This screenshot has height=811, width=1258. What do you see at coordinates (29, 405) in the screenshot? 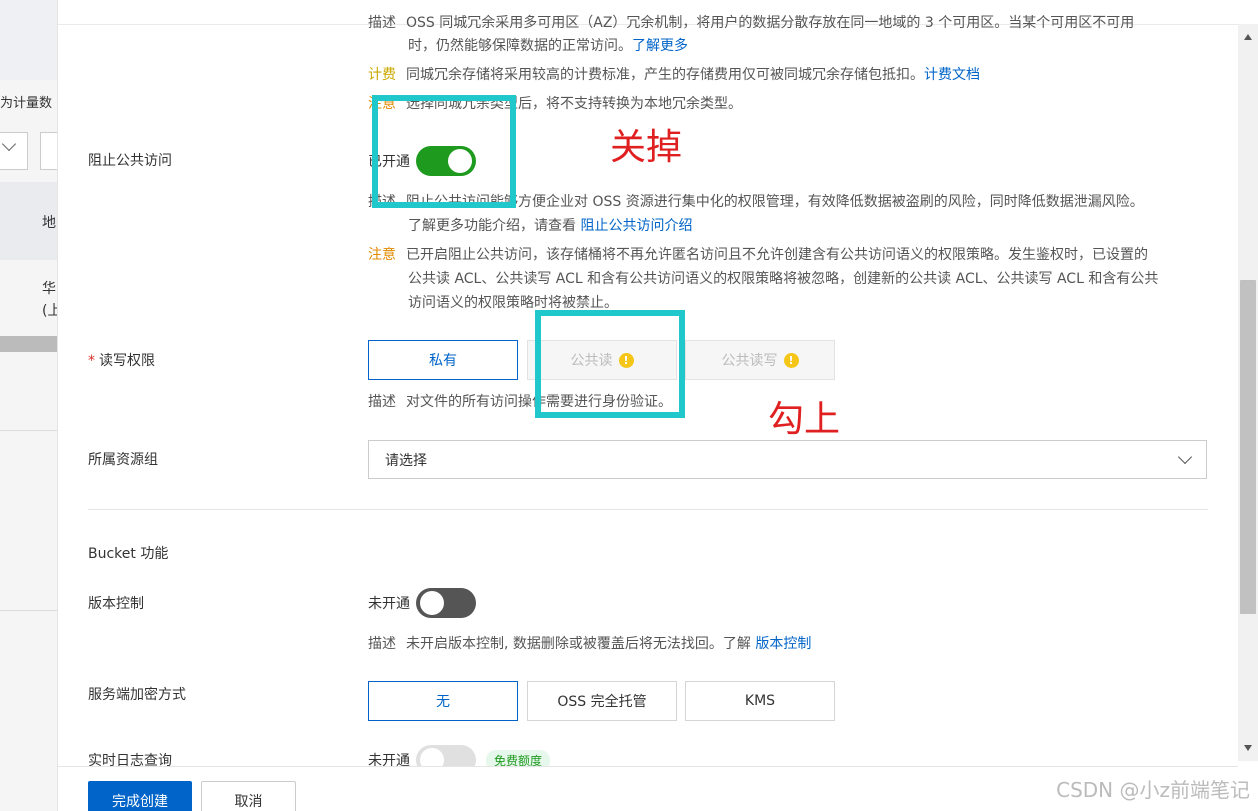
I see `background-page: 为计量数 地 华 (上` at bounding box center [29, 405].